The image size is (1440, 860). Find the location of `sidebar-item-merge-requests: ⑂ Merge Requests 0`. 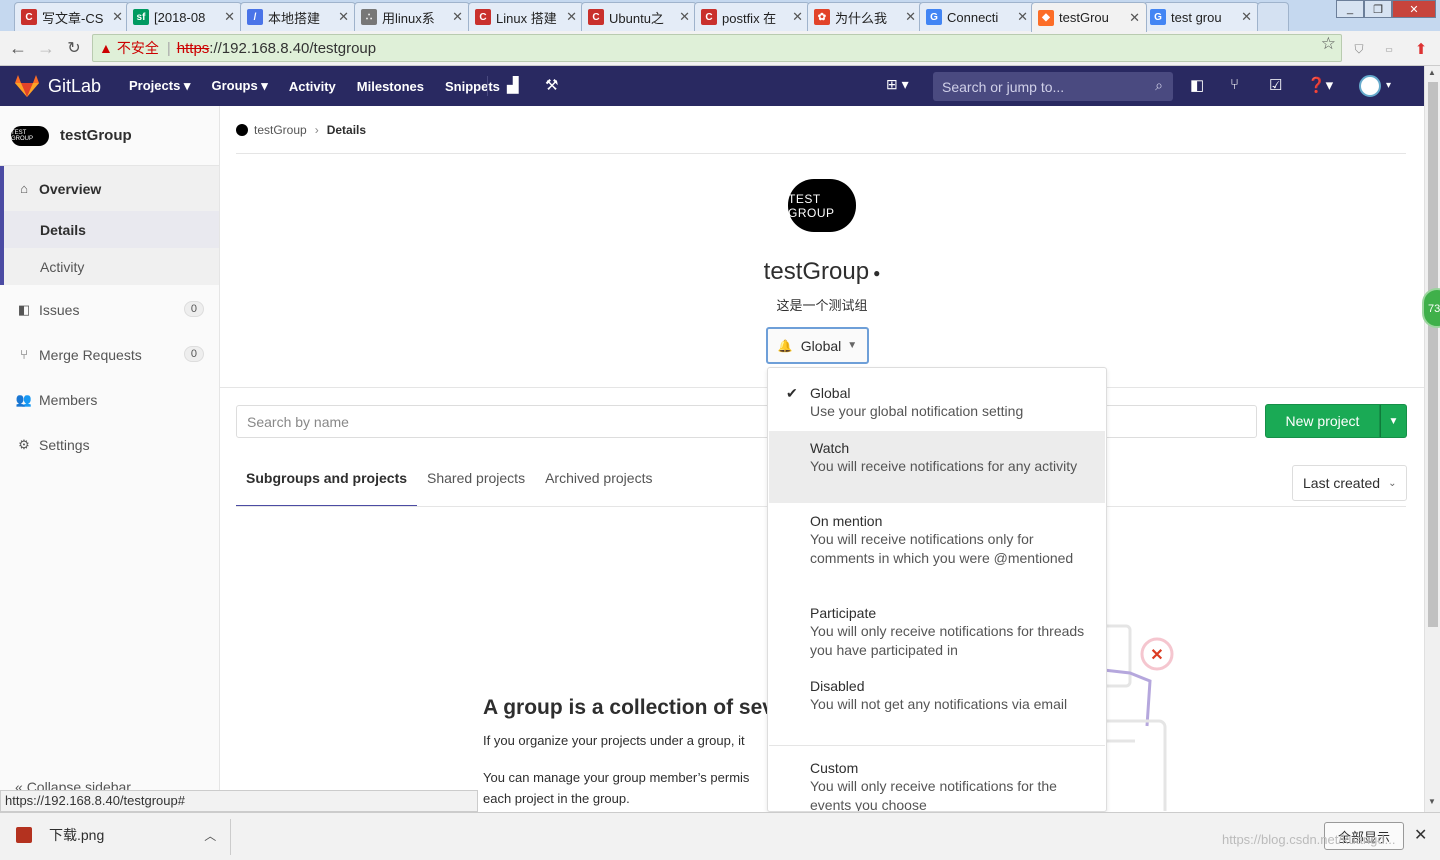

sidebar-item-merge-requests: ⑂ Merge Requests 0 is located at coordinates (109, 354).